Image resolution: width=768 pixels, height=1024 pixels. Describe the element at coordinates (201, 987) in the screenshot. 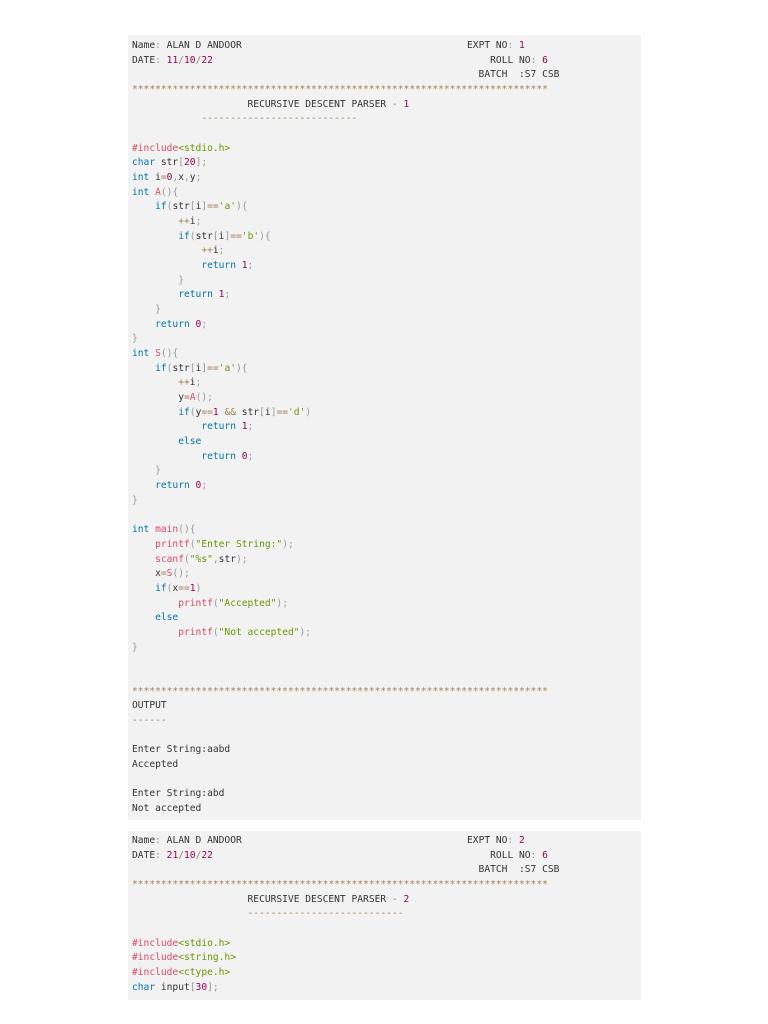

I see `code-token: 30` at that location.